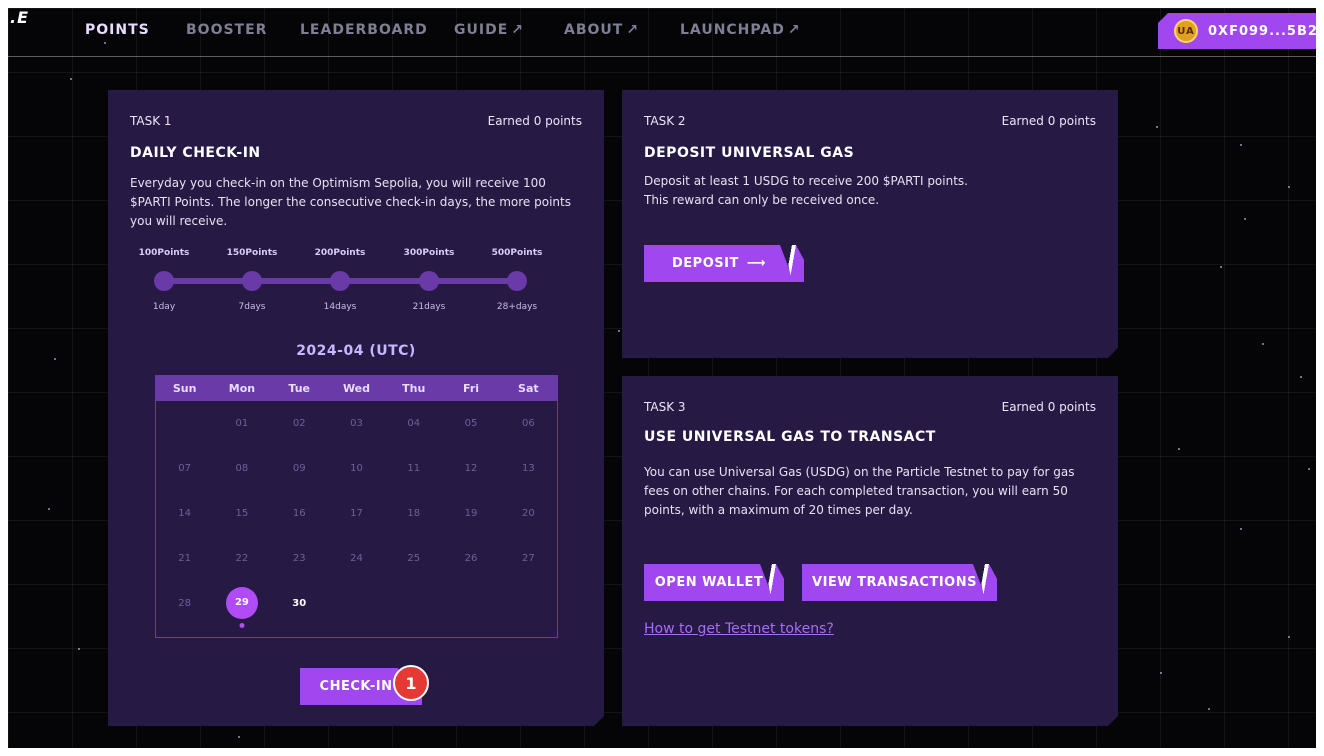  I want to click on nav-label: POINTS, so click(117, 30).